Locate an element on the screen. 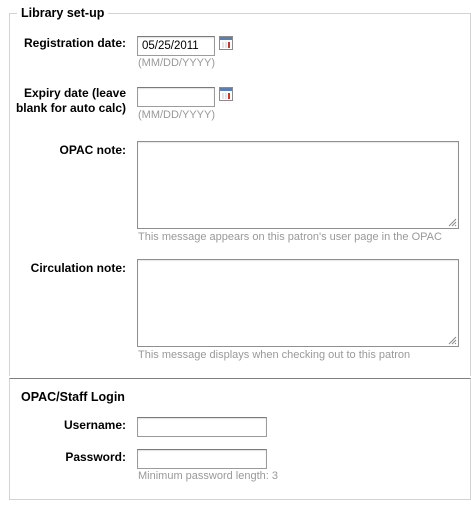  registration-date-input is located at coordinates (176, 46).